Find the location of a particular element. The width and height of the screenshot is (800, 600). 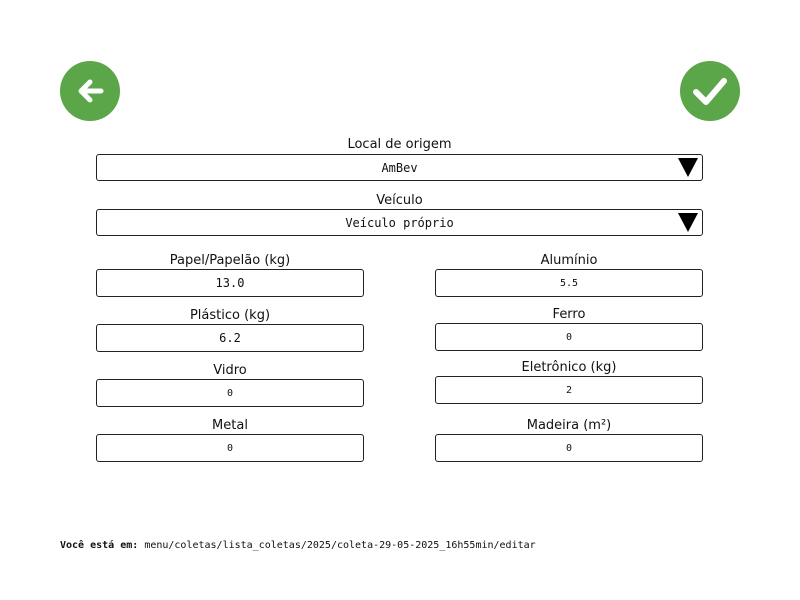

origin-select: AmBev is located at coordinates (399, 167).